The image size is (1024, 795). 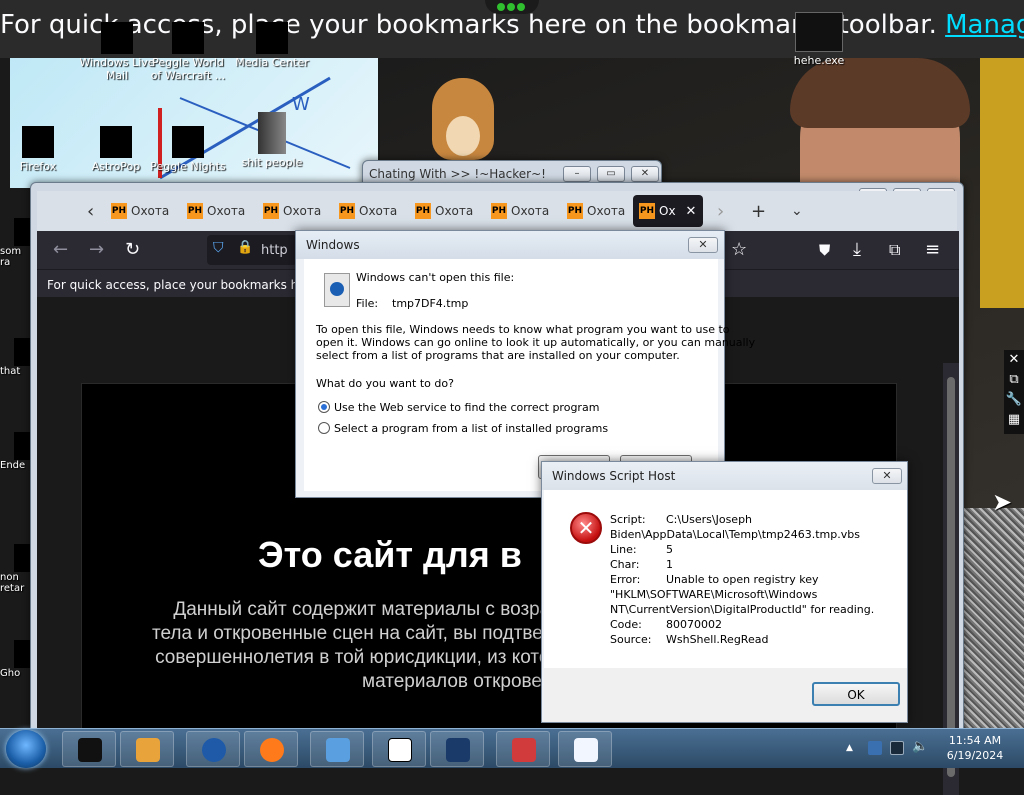 What do you see at coordinates (1014, 380) in the screenshot?
I see `popout-icon: ⧉` at bounding box center [1014, 380].